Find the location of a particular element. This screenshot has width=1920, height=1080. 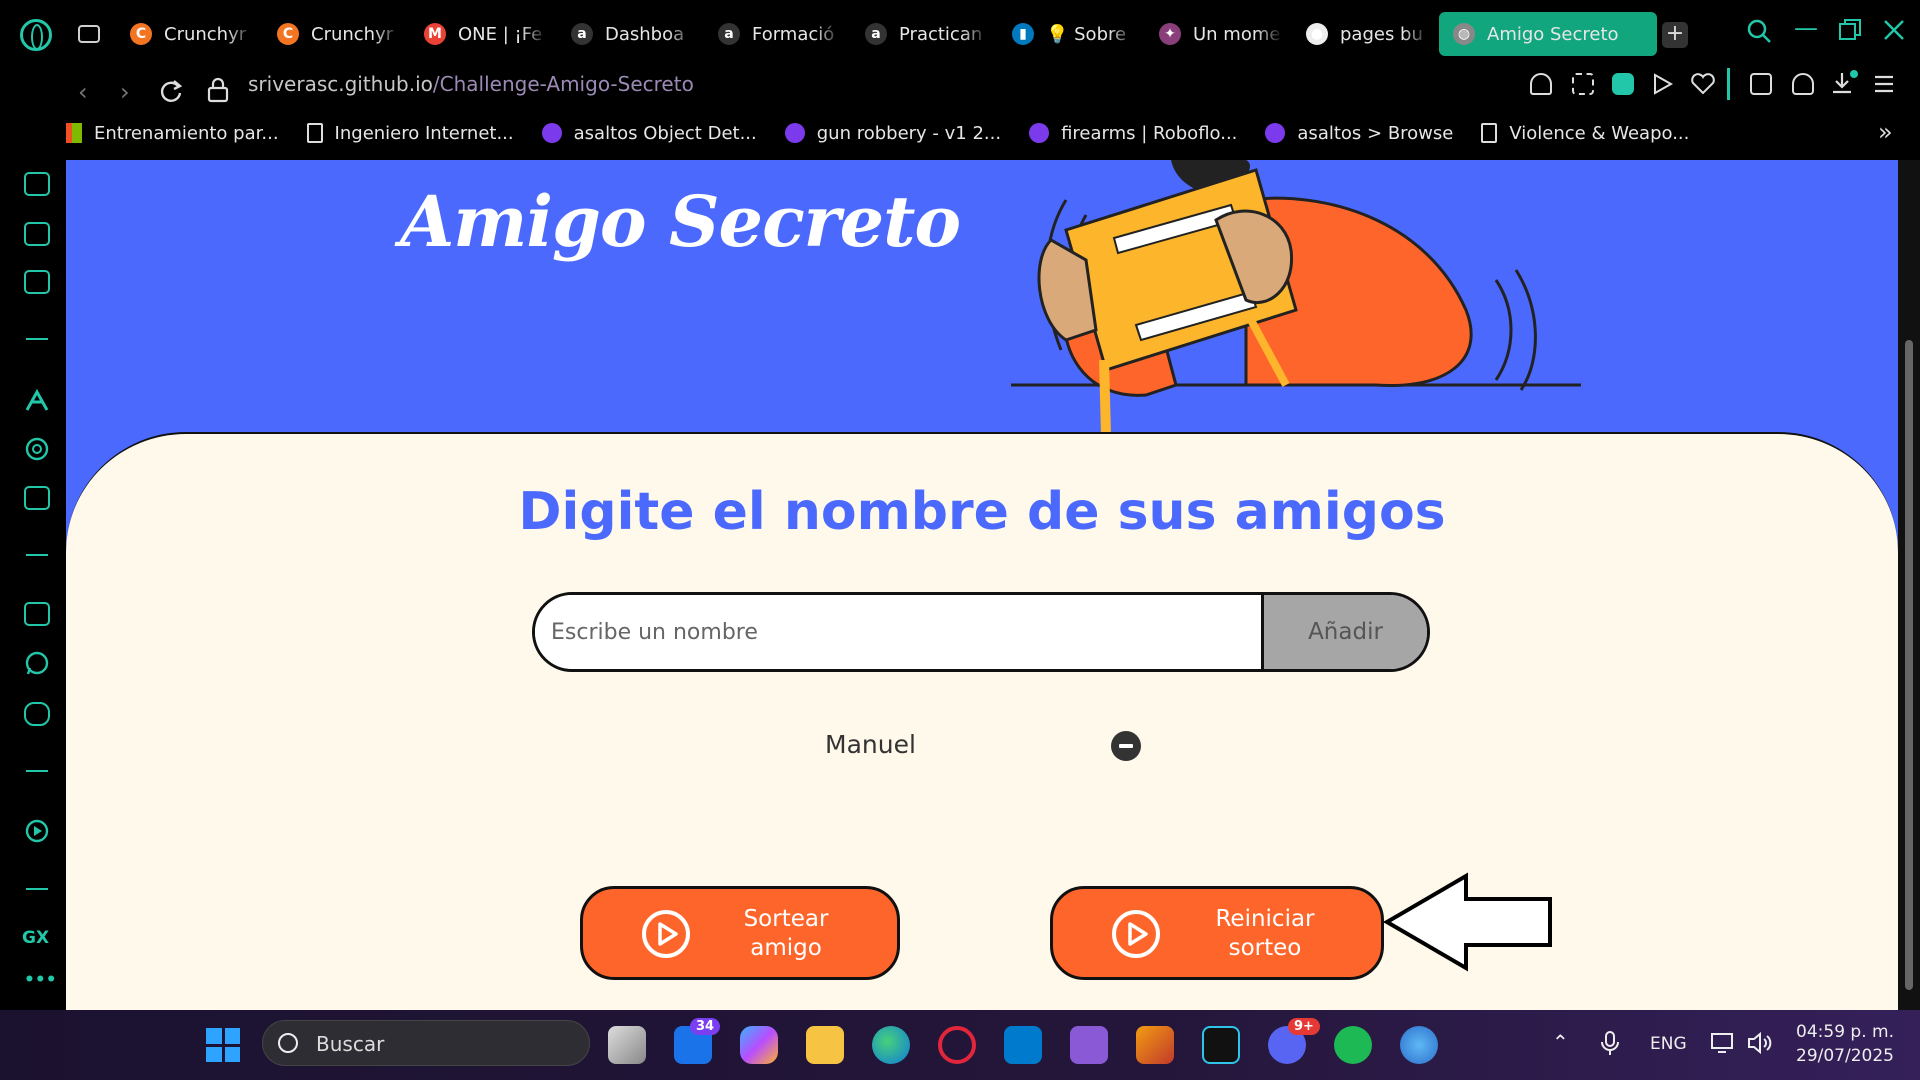

name-input-group: Añadir is located at coordinates (981, 632).